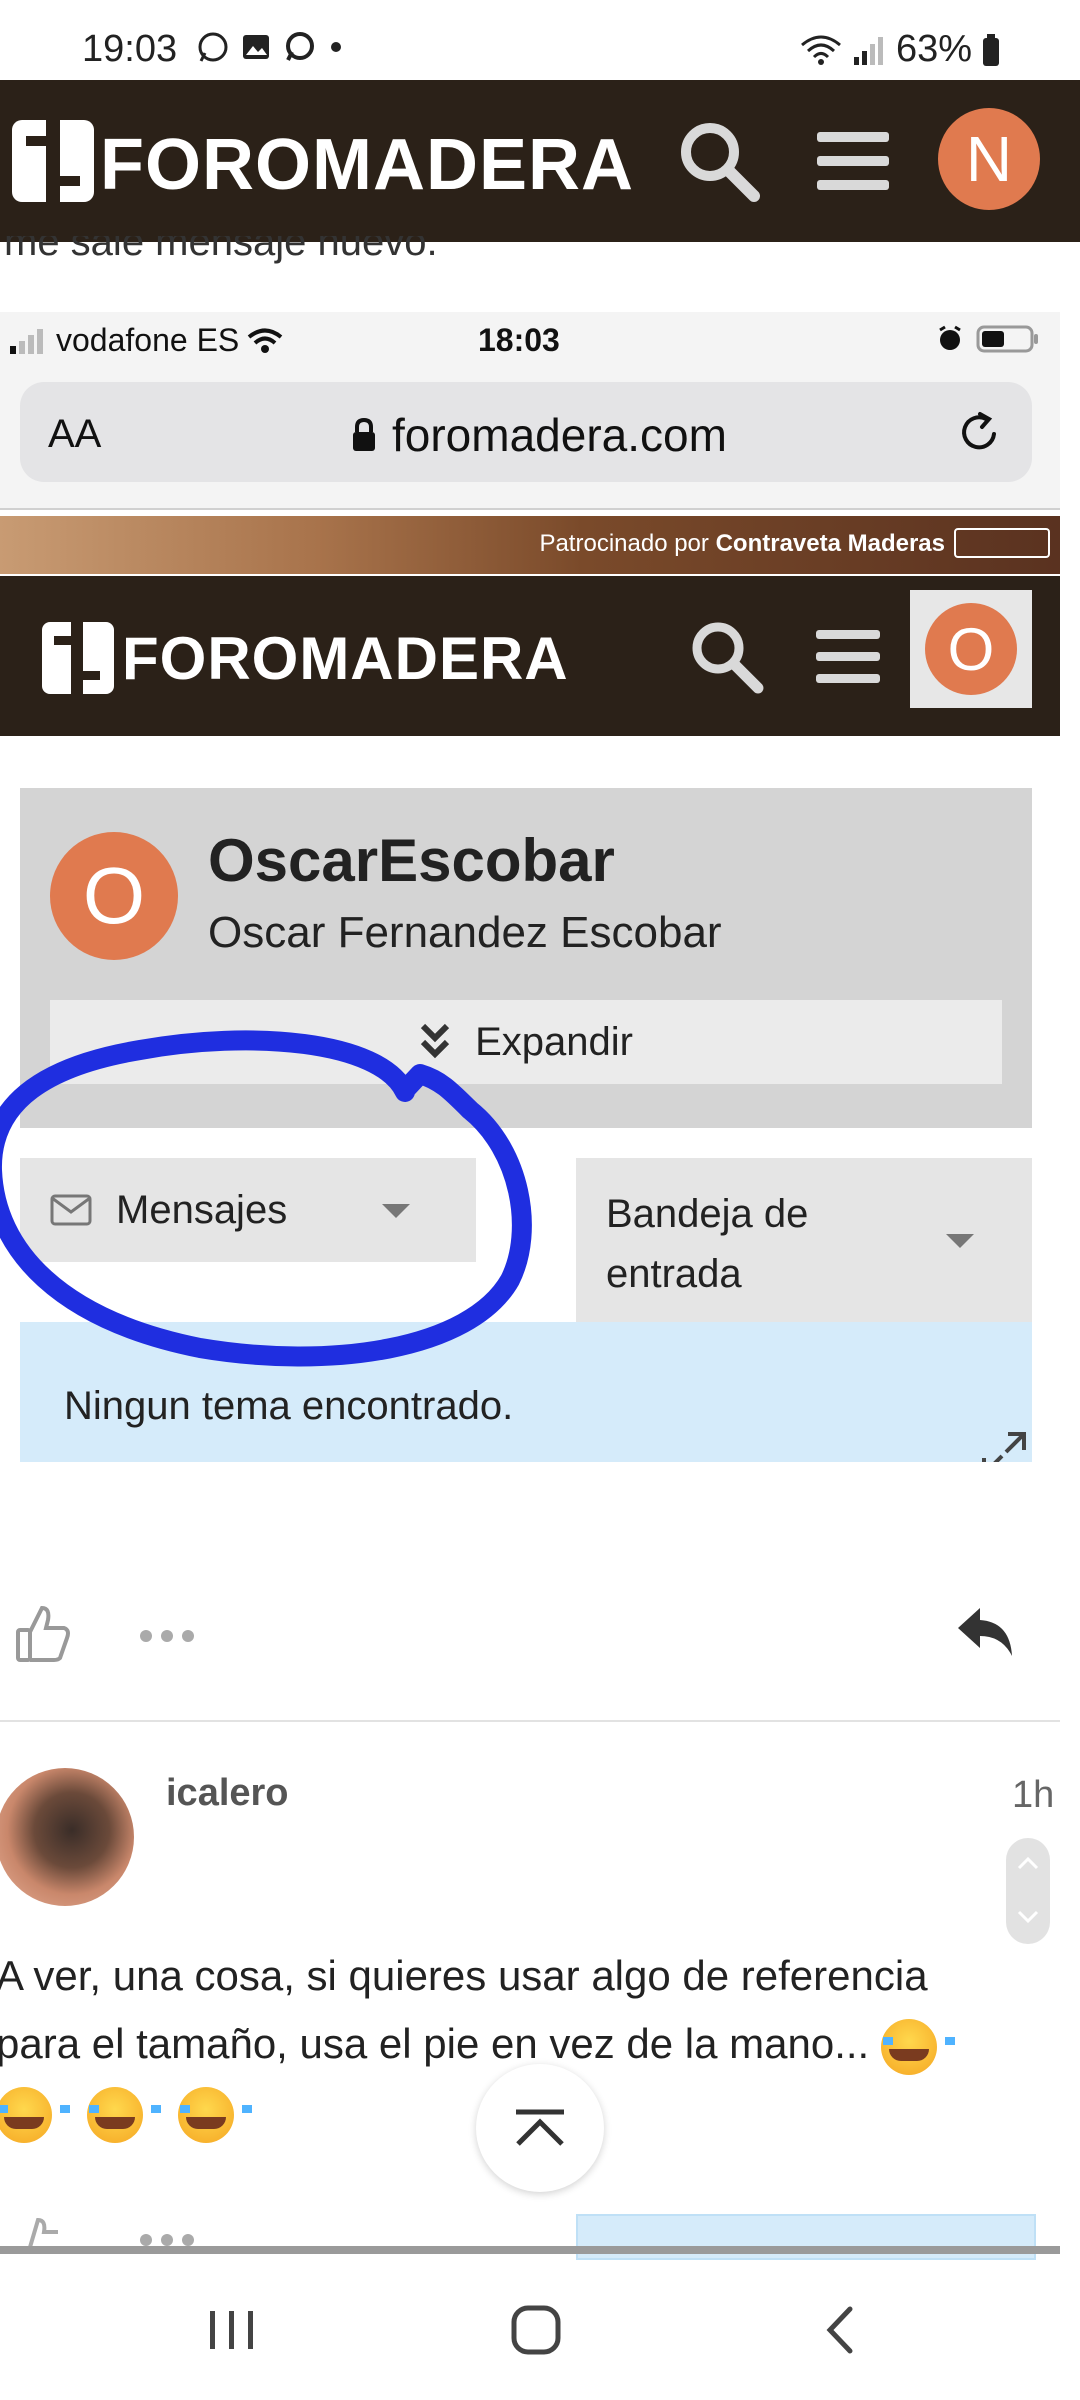 This screenshot has width=1080, height=2400. I want to click on folder-dropdown: Bandeja de entrada, so click(804, 1240).